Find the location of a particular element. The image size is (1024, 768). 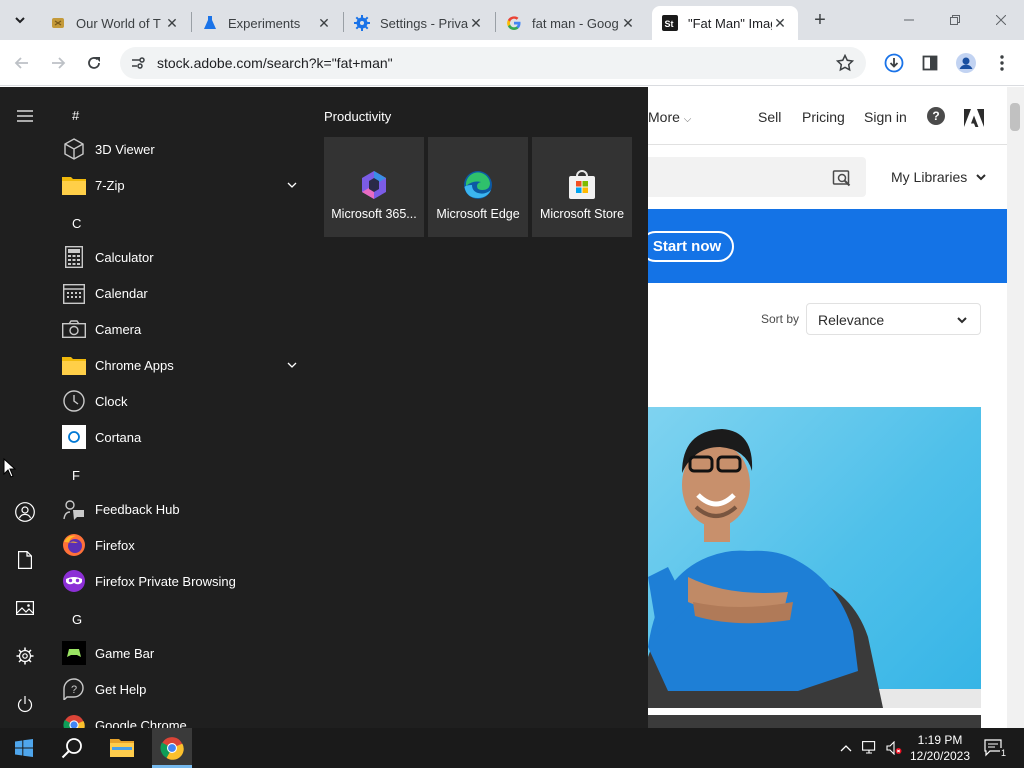

app-chrome-apps: Chrome Apps is located at coordinates (182, 365).